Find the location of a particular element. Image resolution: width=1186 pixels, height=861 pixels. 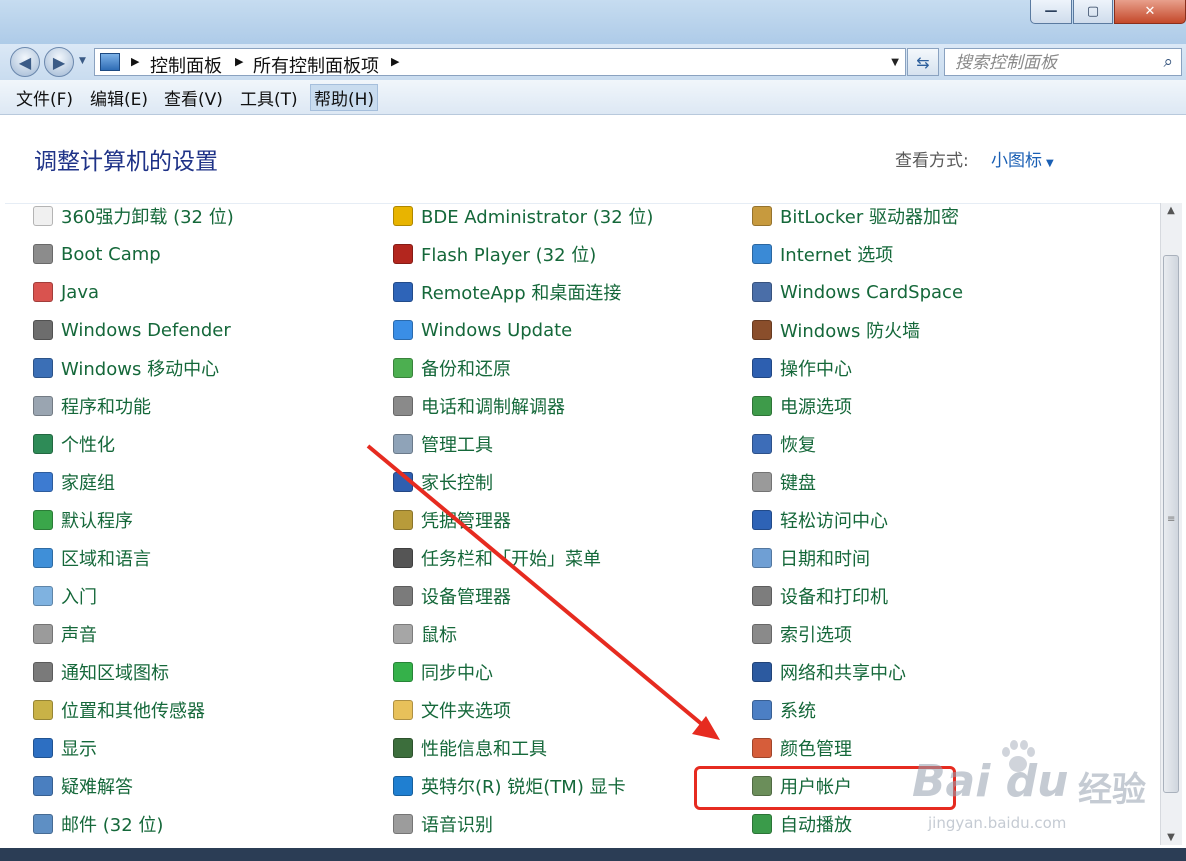

control-panel-item: RemoteApp 和桌面连接 is located at coordinates (507, 292).